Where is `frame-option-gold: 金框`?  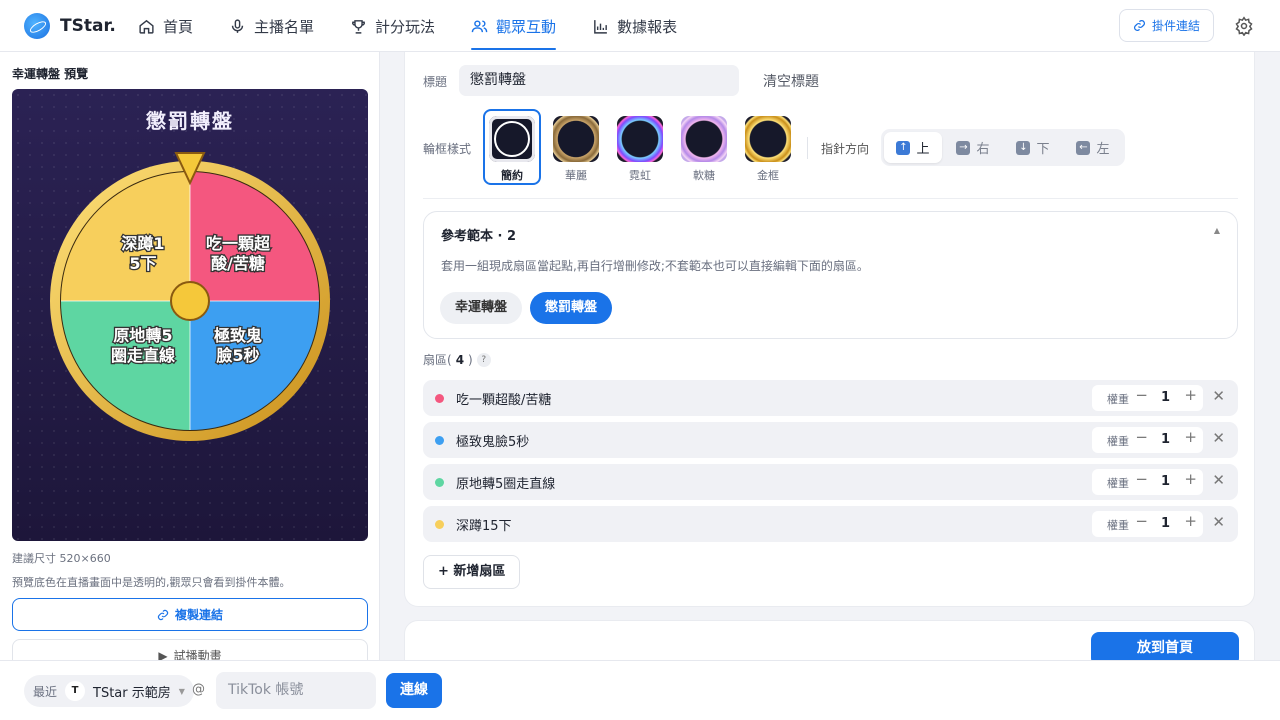 frame-option-gold: 金框 is located at coordinates (768, 147).